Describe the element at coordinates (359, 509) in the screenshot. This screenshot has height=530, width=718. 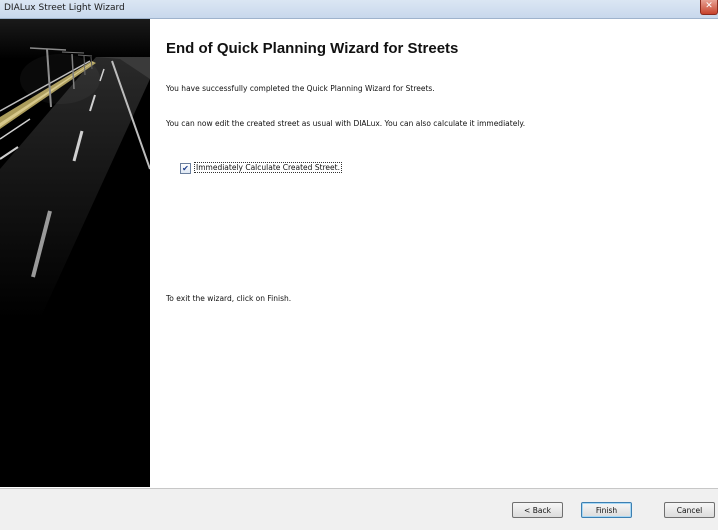
I see `button-bar: < Back Finish Cancel` at that location.